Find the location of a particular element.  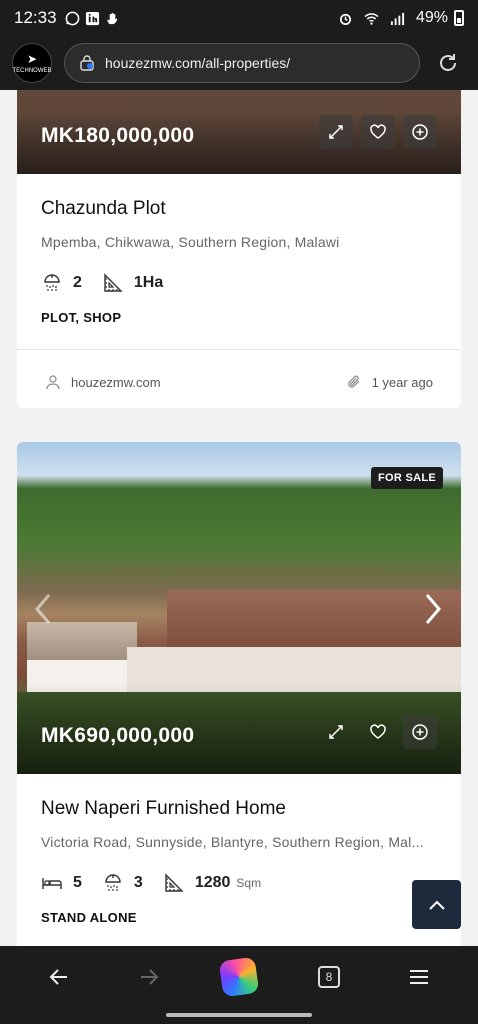

hand-icon is located at coordinates (111, 18).